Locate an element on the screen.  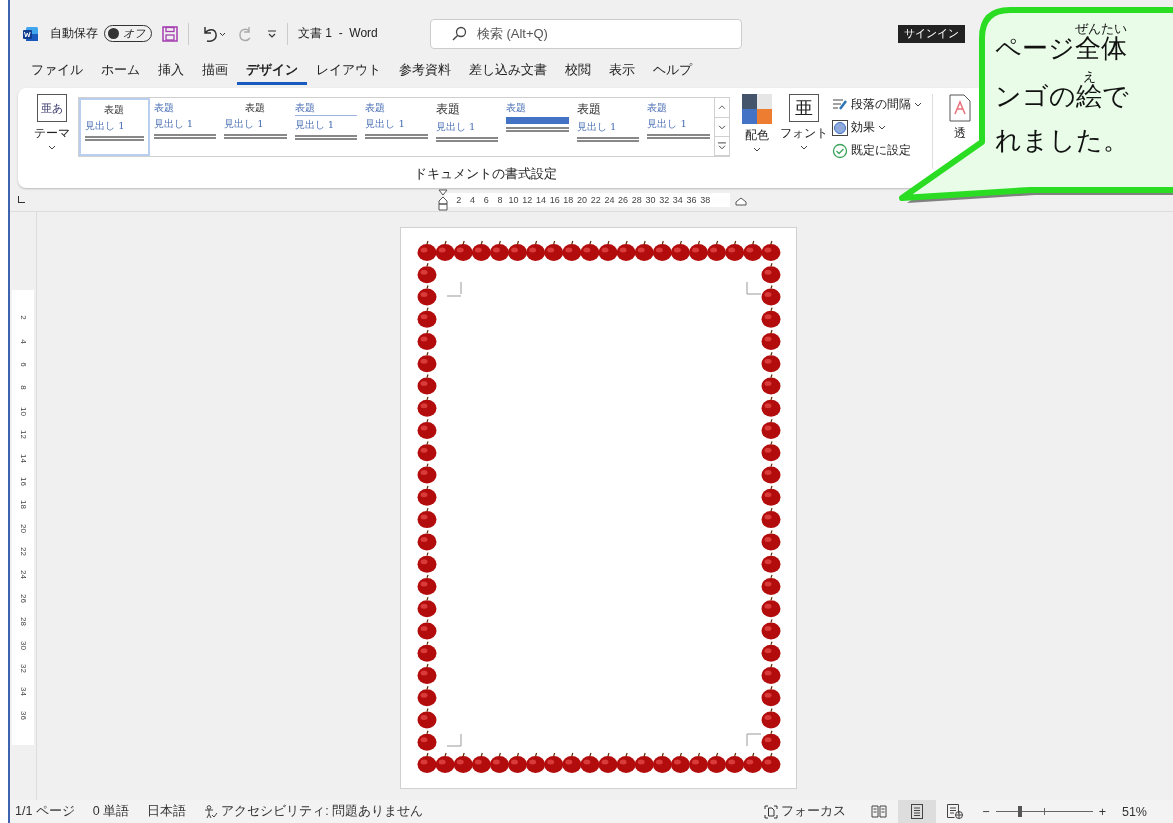
print-layout-icon is located at coordinates (917, 811).